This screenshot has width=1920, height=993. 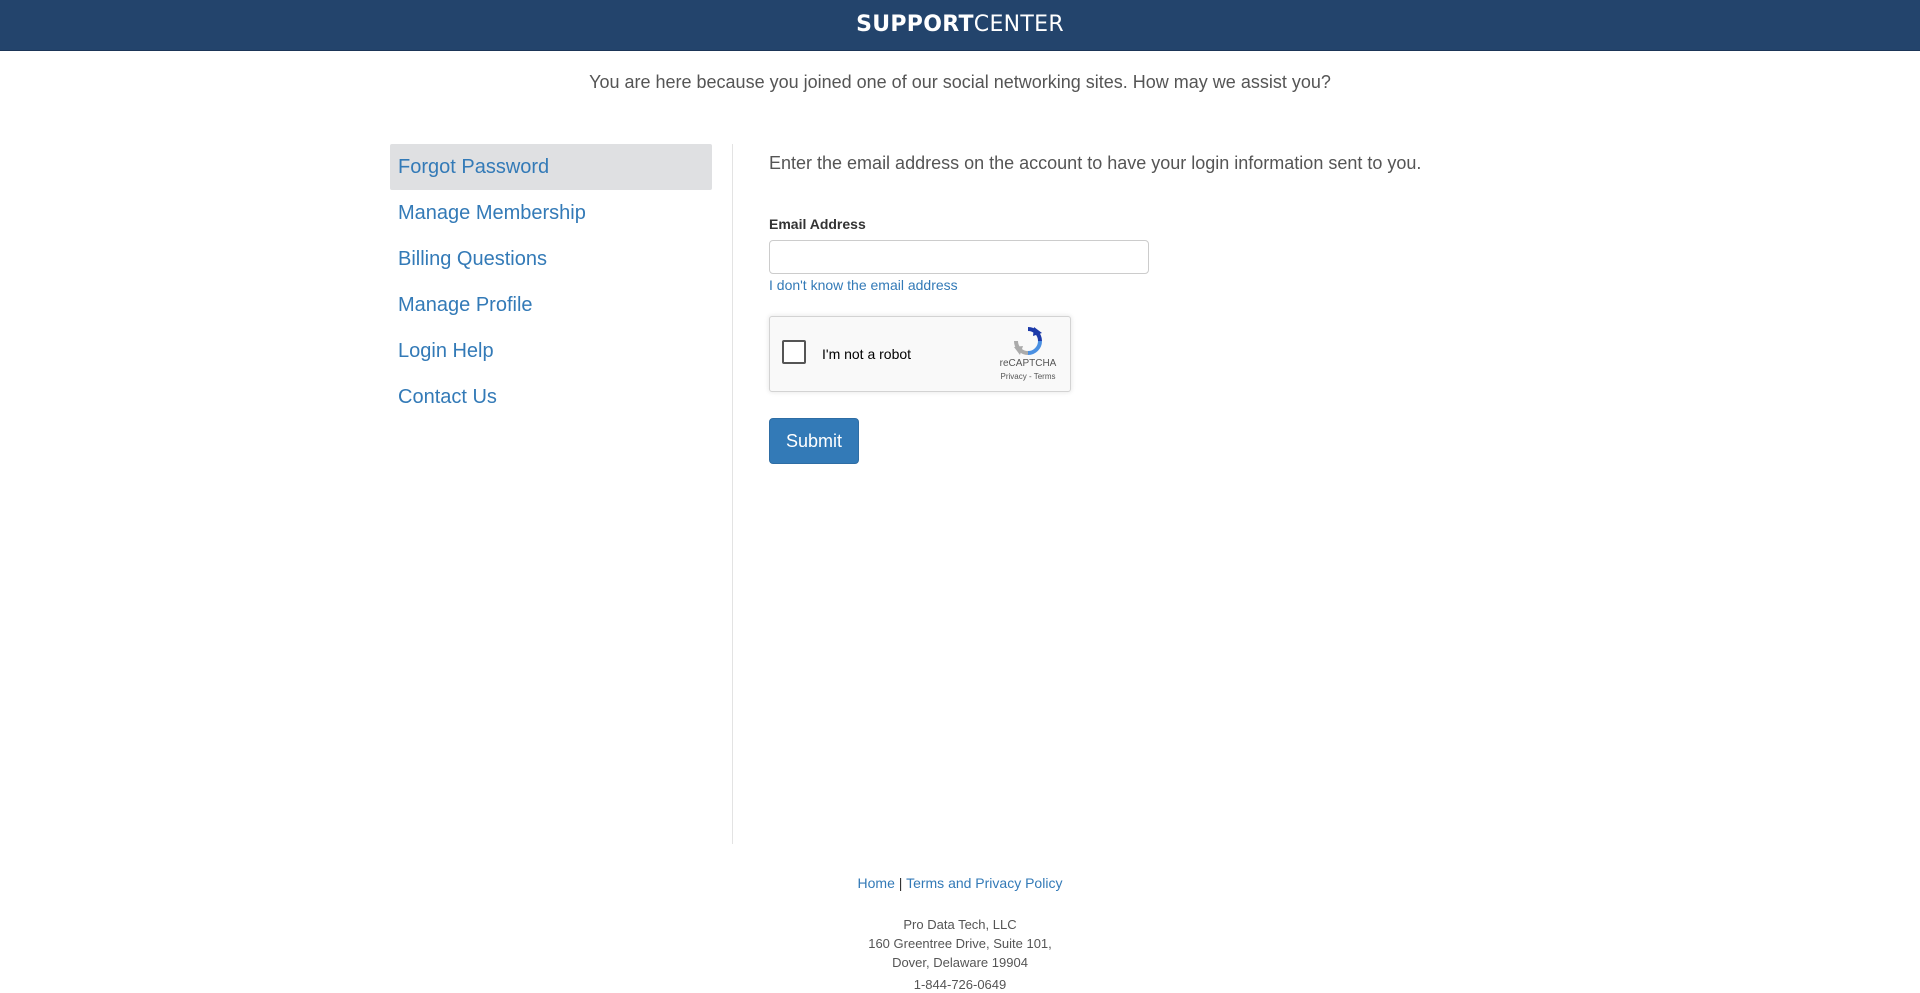 I want to click on company-name: Pro Data Tech, LLC, so click(x=960, y=924).